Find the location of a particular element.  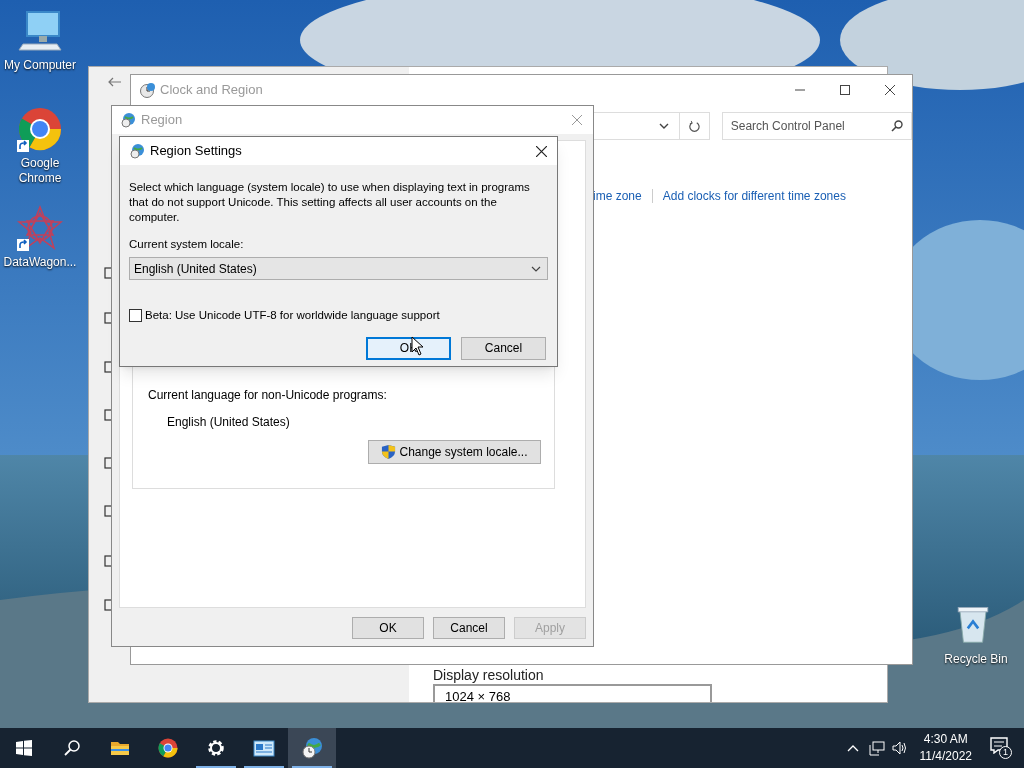

notification-icon is located at coordinates (999, 745).